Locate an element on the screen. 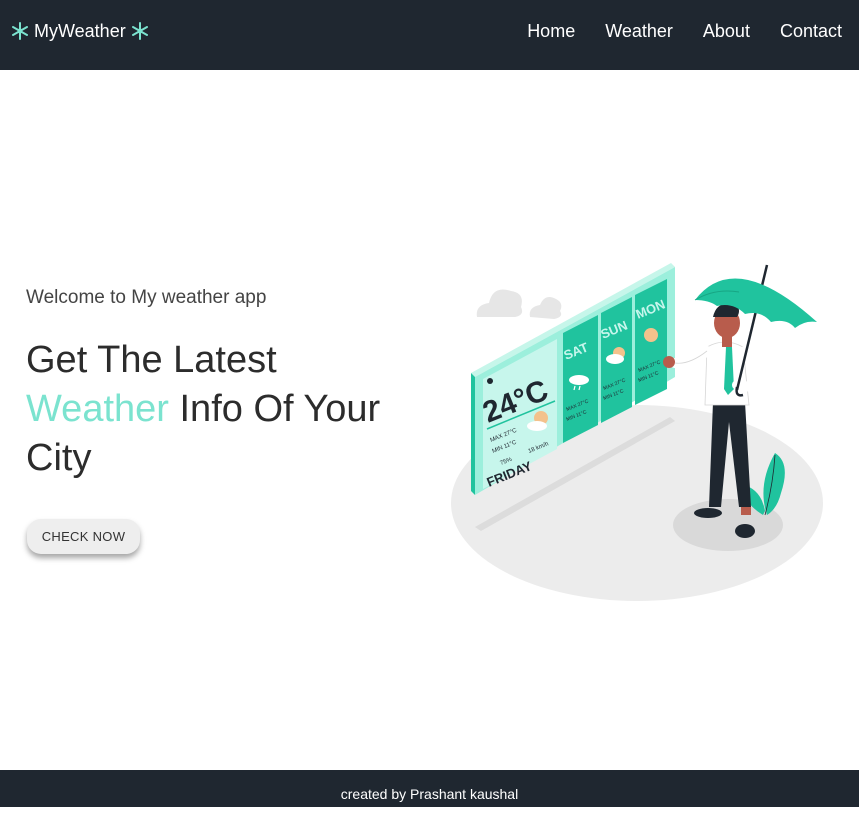  headline-start: Get The Latest is located at coordinates (151, 360).